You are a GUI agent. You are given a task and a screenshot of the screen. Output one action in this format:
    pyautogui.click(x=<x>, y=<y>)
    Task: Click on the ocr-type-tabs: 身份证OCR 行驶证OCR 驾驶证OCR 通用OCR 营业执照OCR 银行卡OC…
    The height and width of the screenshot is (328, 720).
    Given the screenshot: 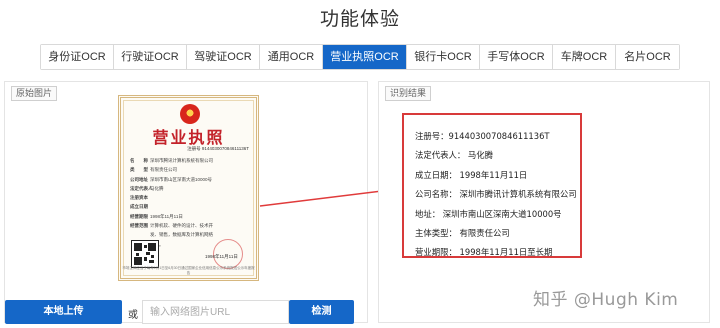 What is the action you would take?
    pyautogui.click(x=360, y=57)
    